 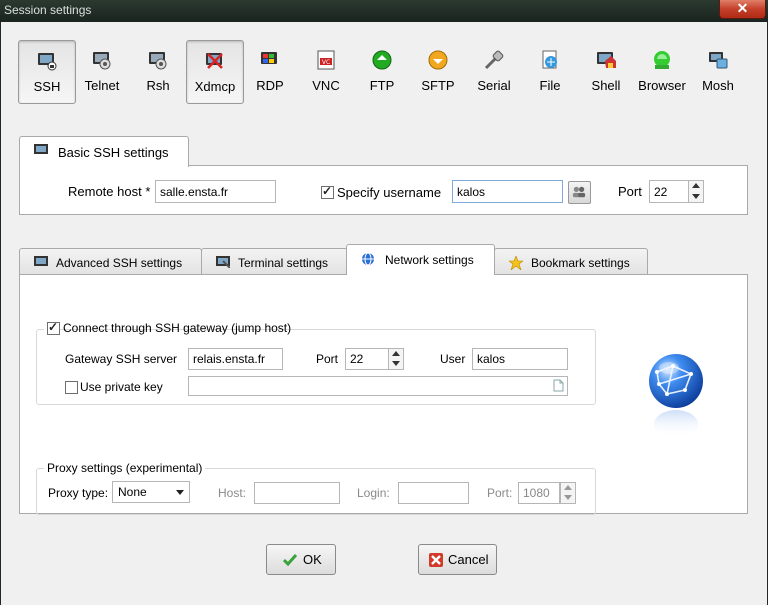 What do you see at coordinates (438, 71) in the screenshot?
I see `protocol-sftp: SFTP` at bounding box center [438, 71].